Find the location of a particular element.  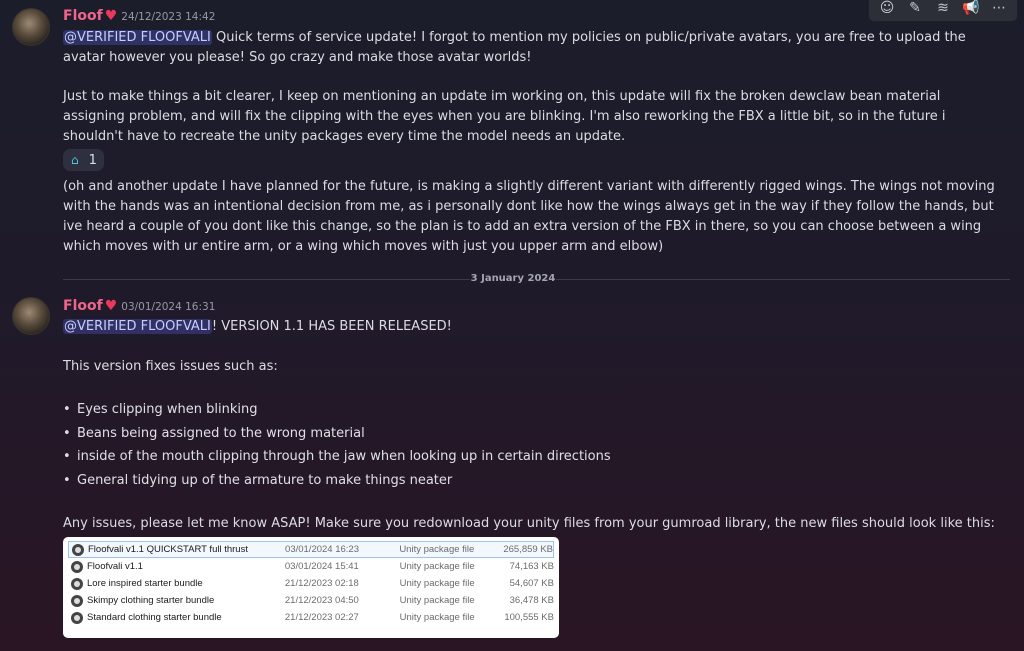

timestamp: 03/01/2024 16:31 is located at coordinates (168, 307).